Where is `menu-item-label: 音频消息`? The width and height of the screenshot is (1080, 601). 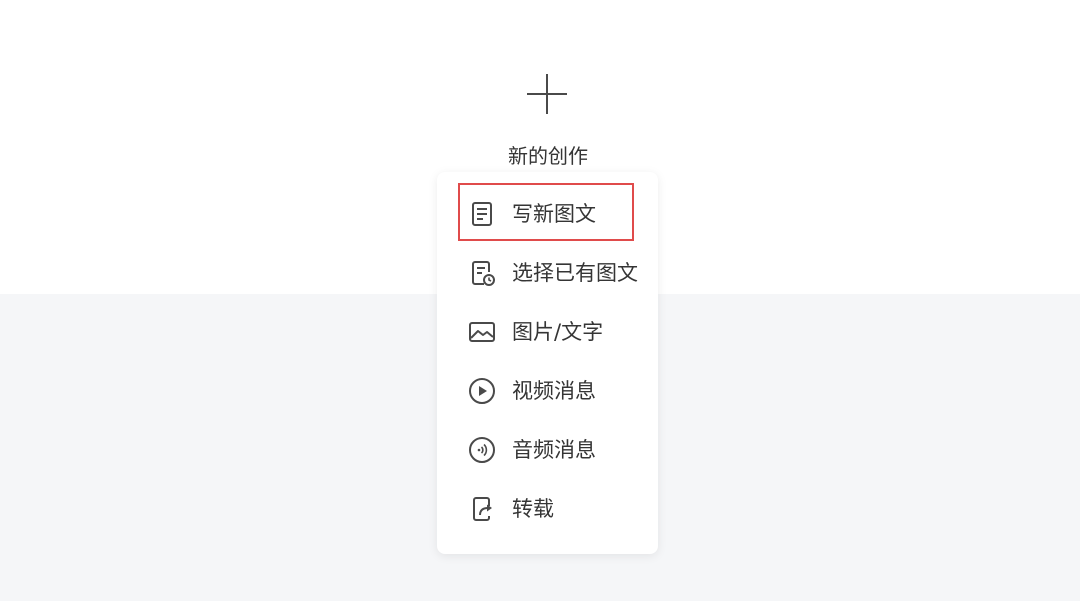
menu-item-label: 音频消息 is located at coordinates (554, 450).